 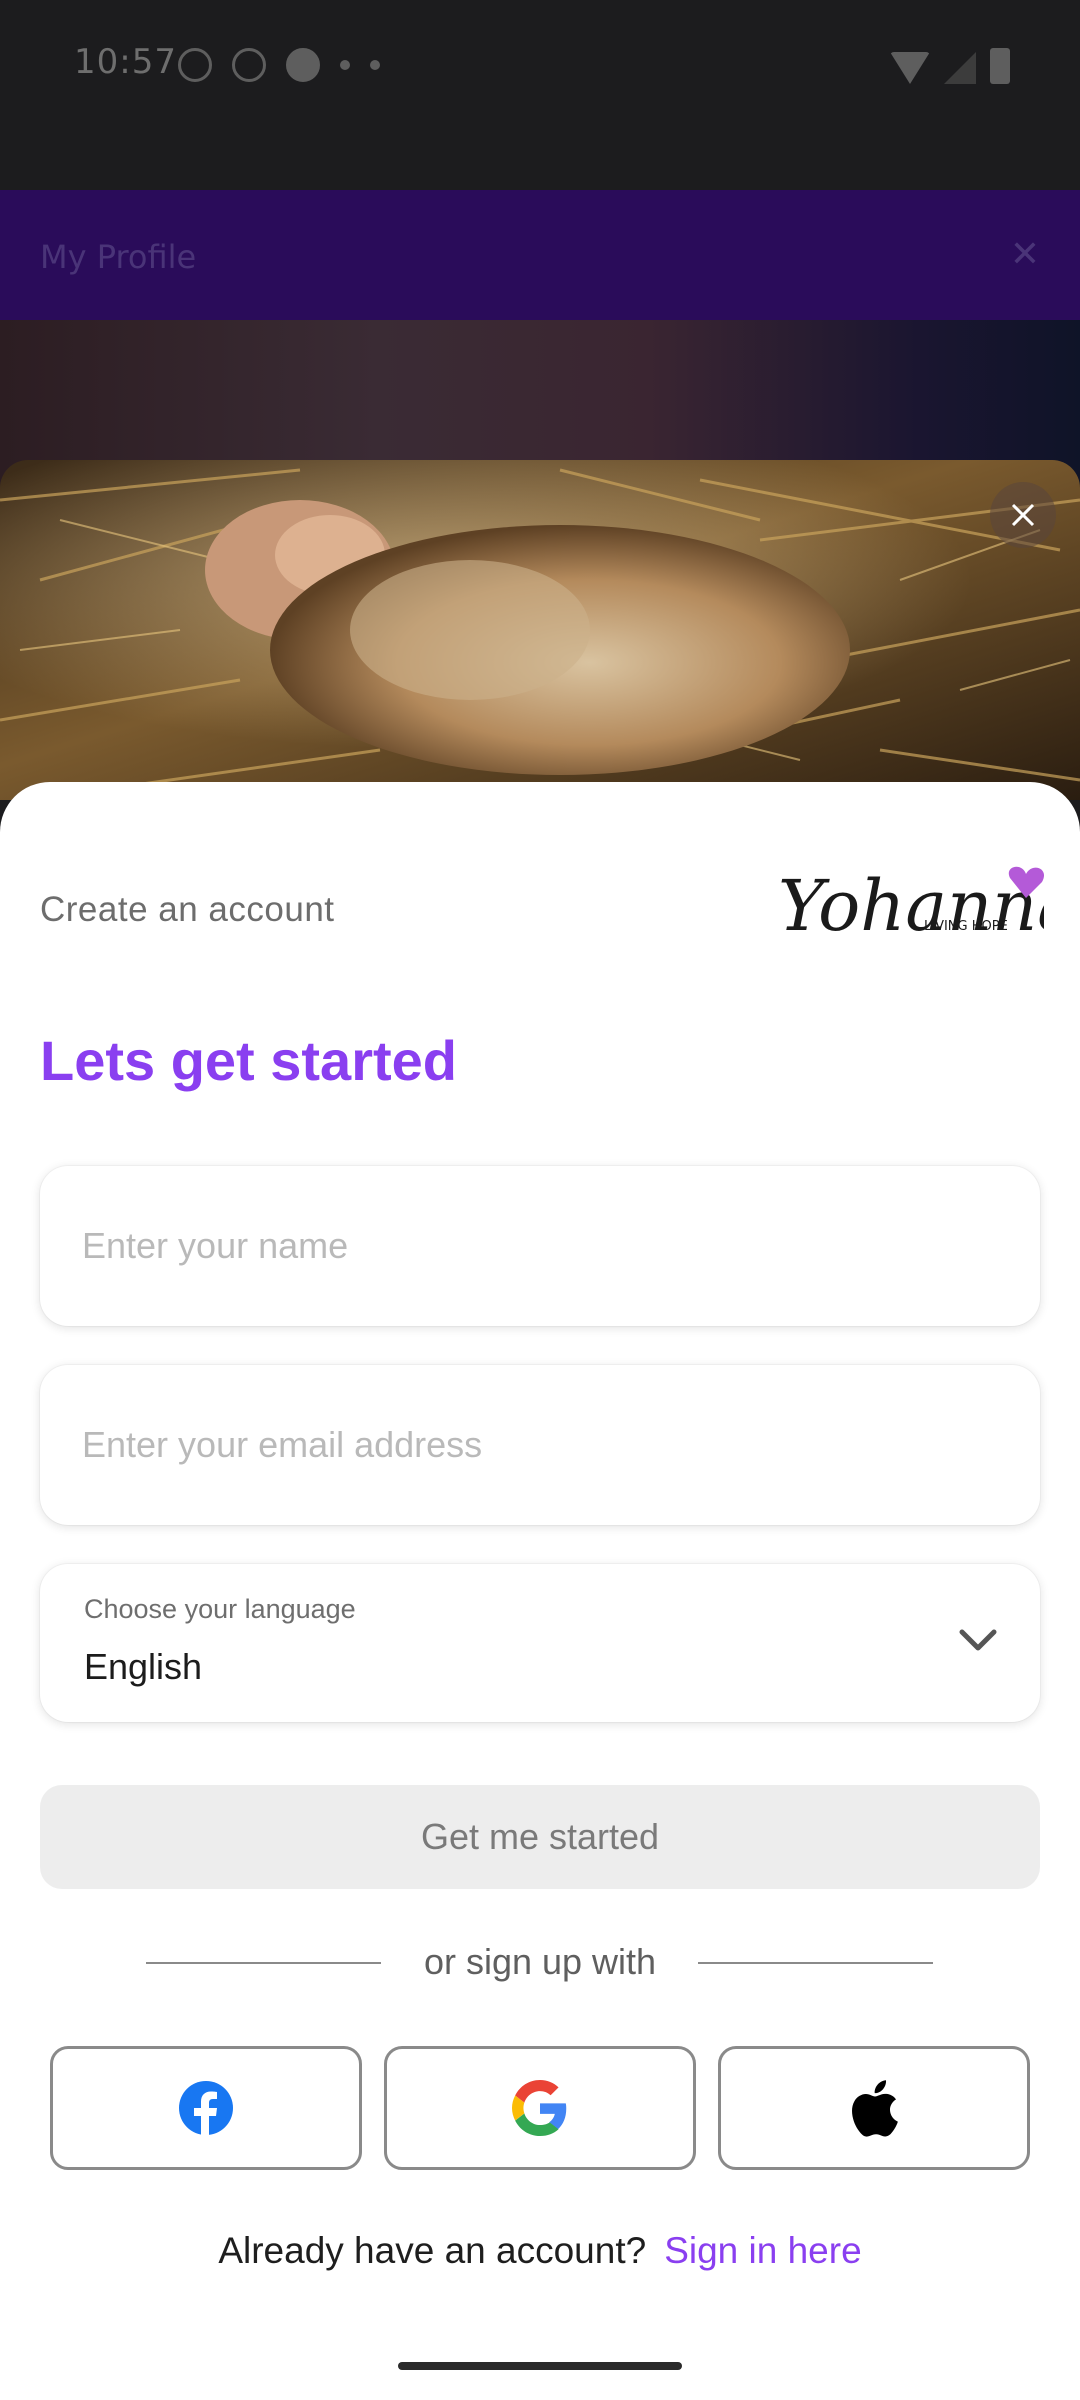 What do you see at coordinates (540, 1643) in the screenshot?
I see `language-select: Choose your language English` at bounding box center [540, 1643].